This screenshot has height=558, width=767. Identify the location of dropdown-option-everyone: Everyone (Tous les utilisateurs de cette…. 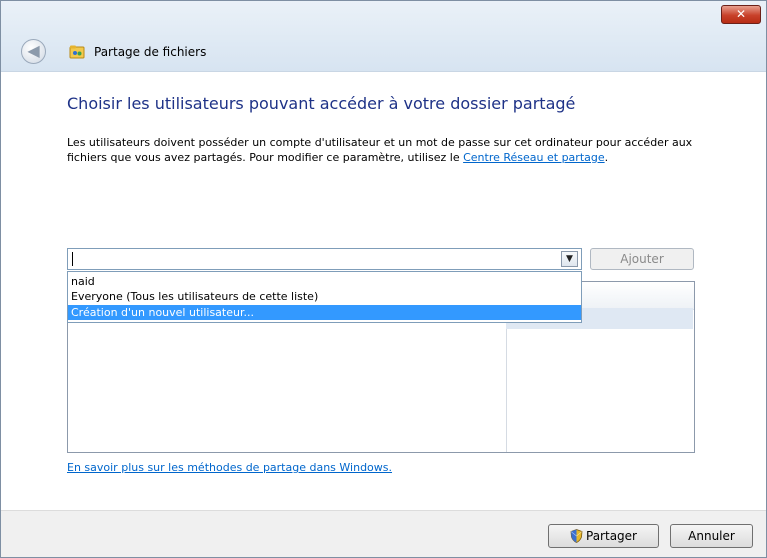
(324, 296).